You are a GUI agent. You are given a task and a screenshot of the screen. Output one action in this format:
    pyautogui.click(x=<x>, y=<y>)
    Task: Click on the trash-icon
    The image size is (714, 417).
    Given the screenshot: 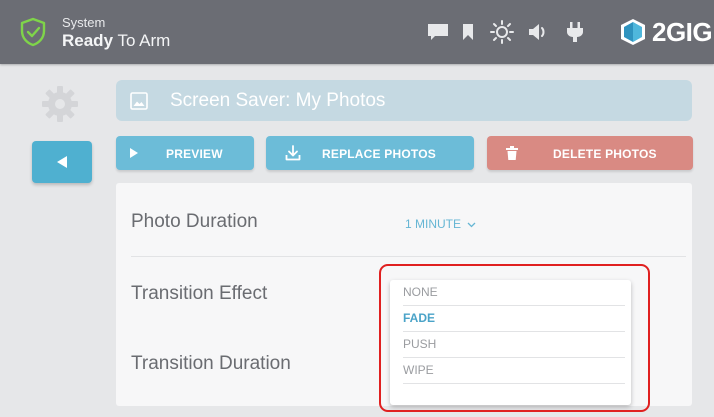 What is the action you would take?
    pyautogui.click(x=512, y=153)
    